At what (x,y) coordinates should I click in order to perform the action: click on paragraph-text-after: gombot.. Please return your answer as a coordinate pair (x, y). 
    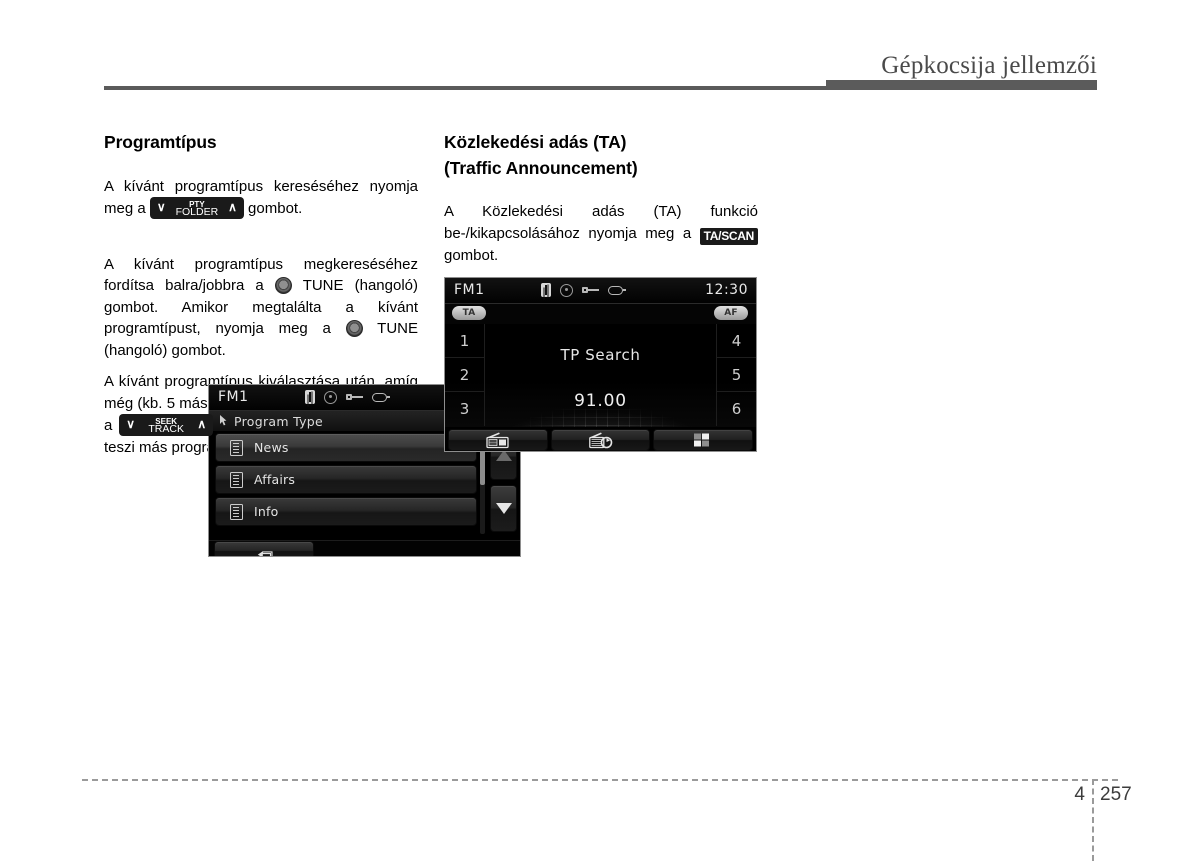
    Looking at the image, I should click on (275, 208).